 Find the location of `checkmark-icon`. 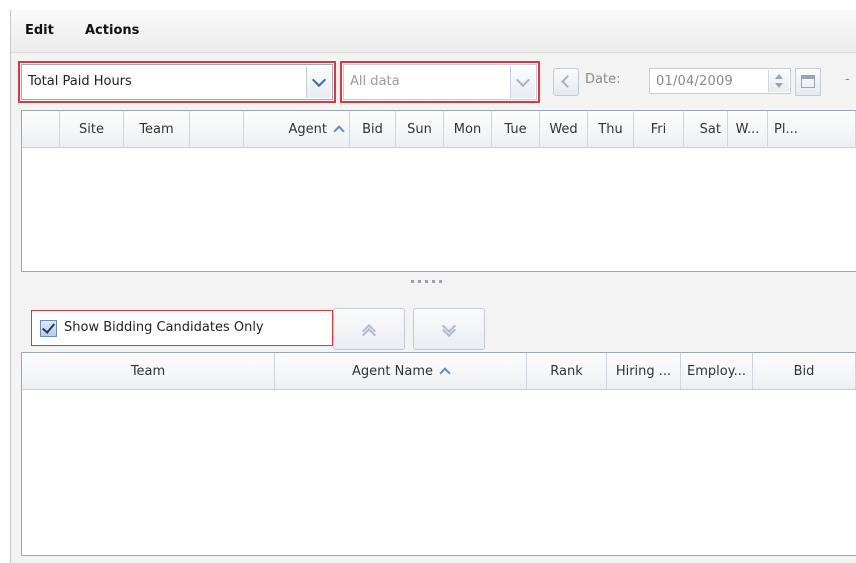

checkmark-icon is located at coordinates (48, 327).